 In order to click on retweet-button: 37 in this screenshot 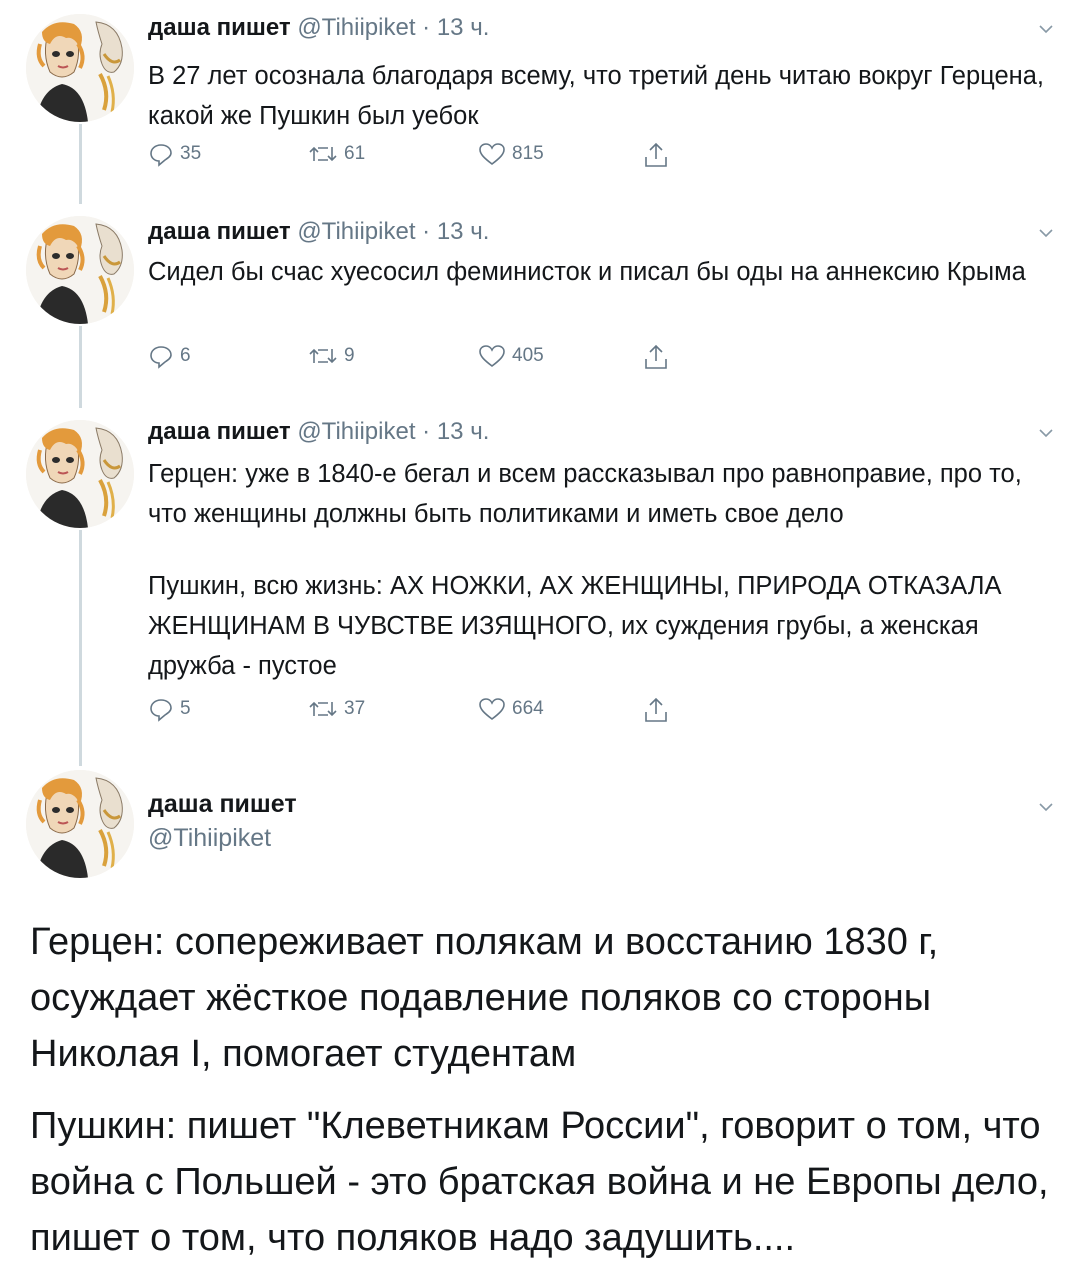, I will do `click(336, 709)`.